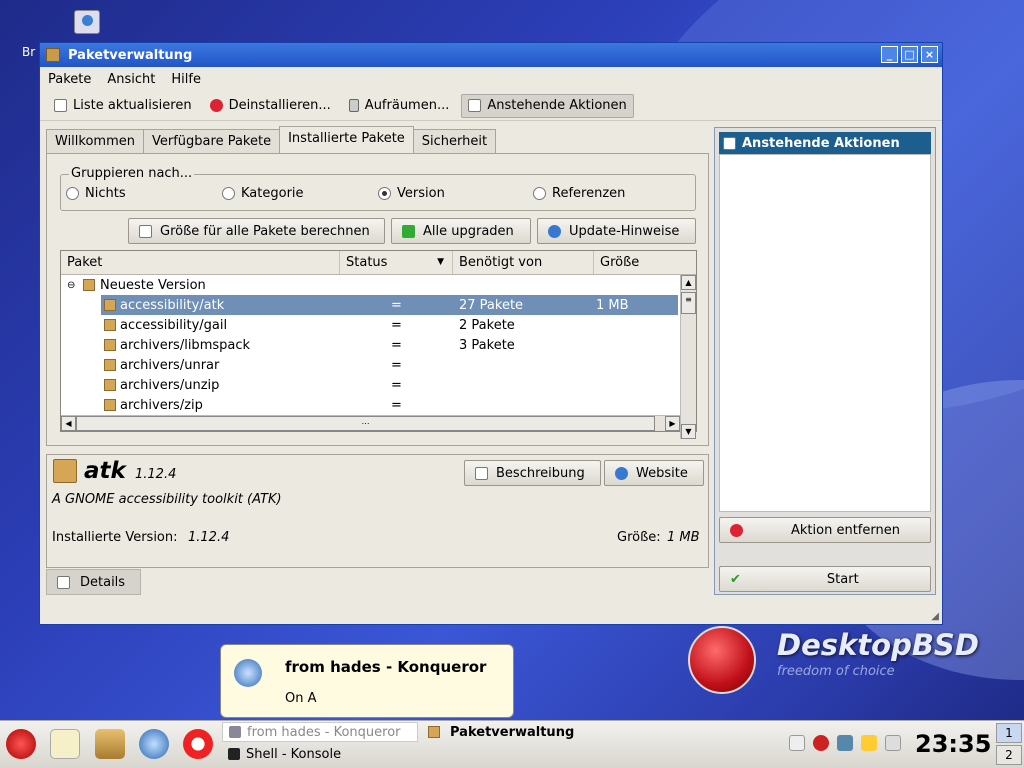 This screenshot has height=768, width=1024. Describe the element at coordinates (688, 282) in the screenshot. I see `scroll-up-icon: ▲` at that location.